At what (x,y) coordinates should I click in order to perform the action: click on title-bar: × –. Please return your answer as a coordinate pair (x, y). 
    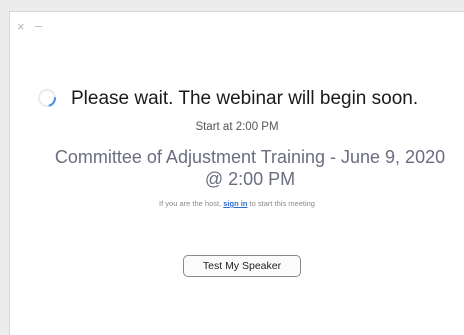
    Looking at the image, I should click on (237, 26).